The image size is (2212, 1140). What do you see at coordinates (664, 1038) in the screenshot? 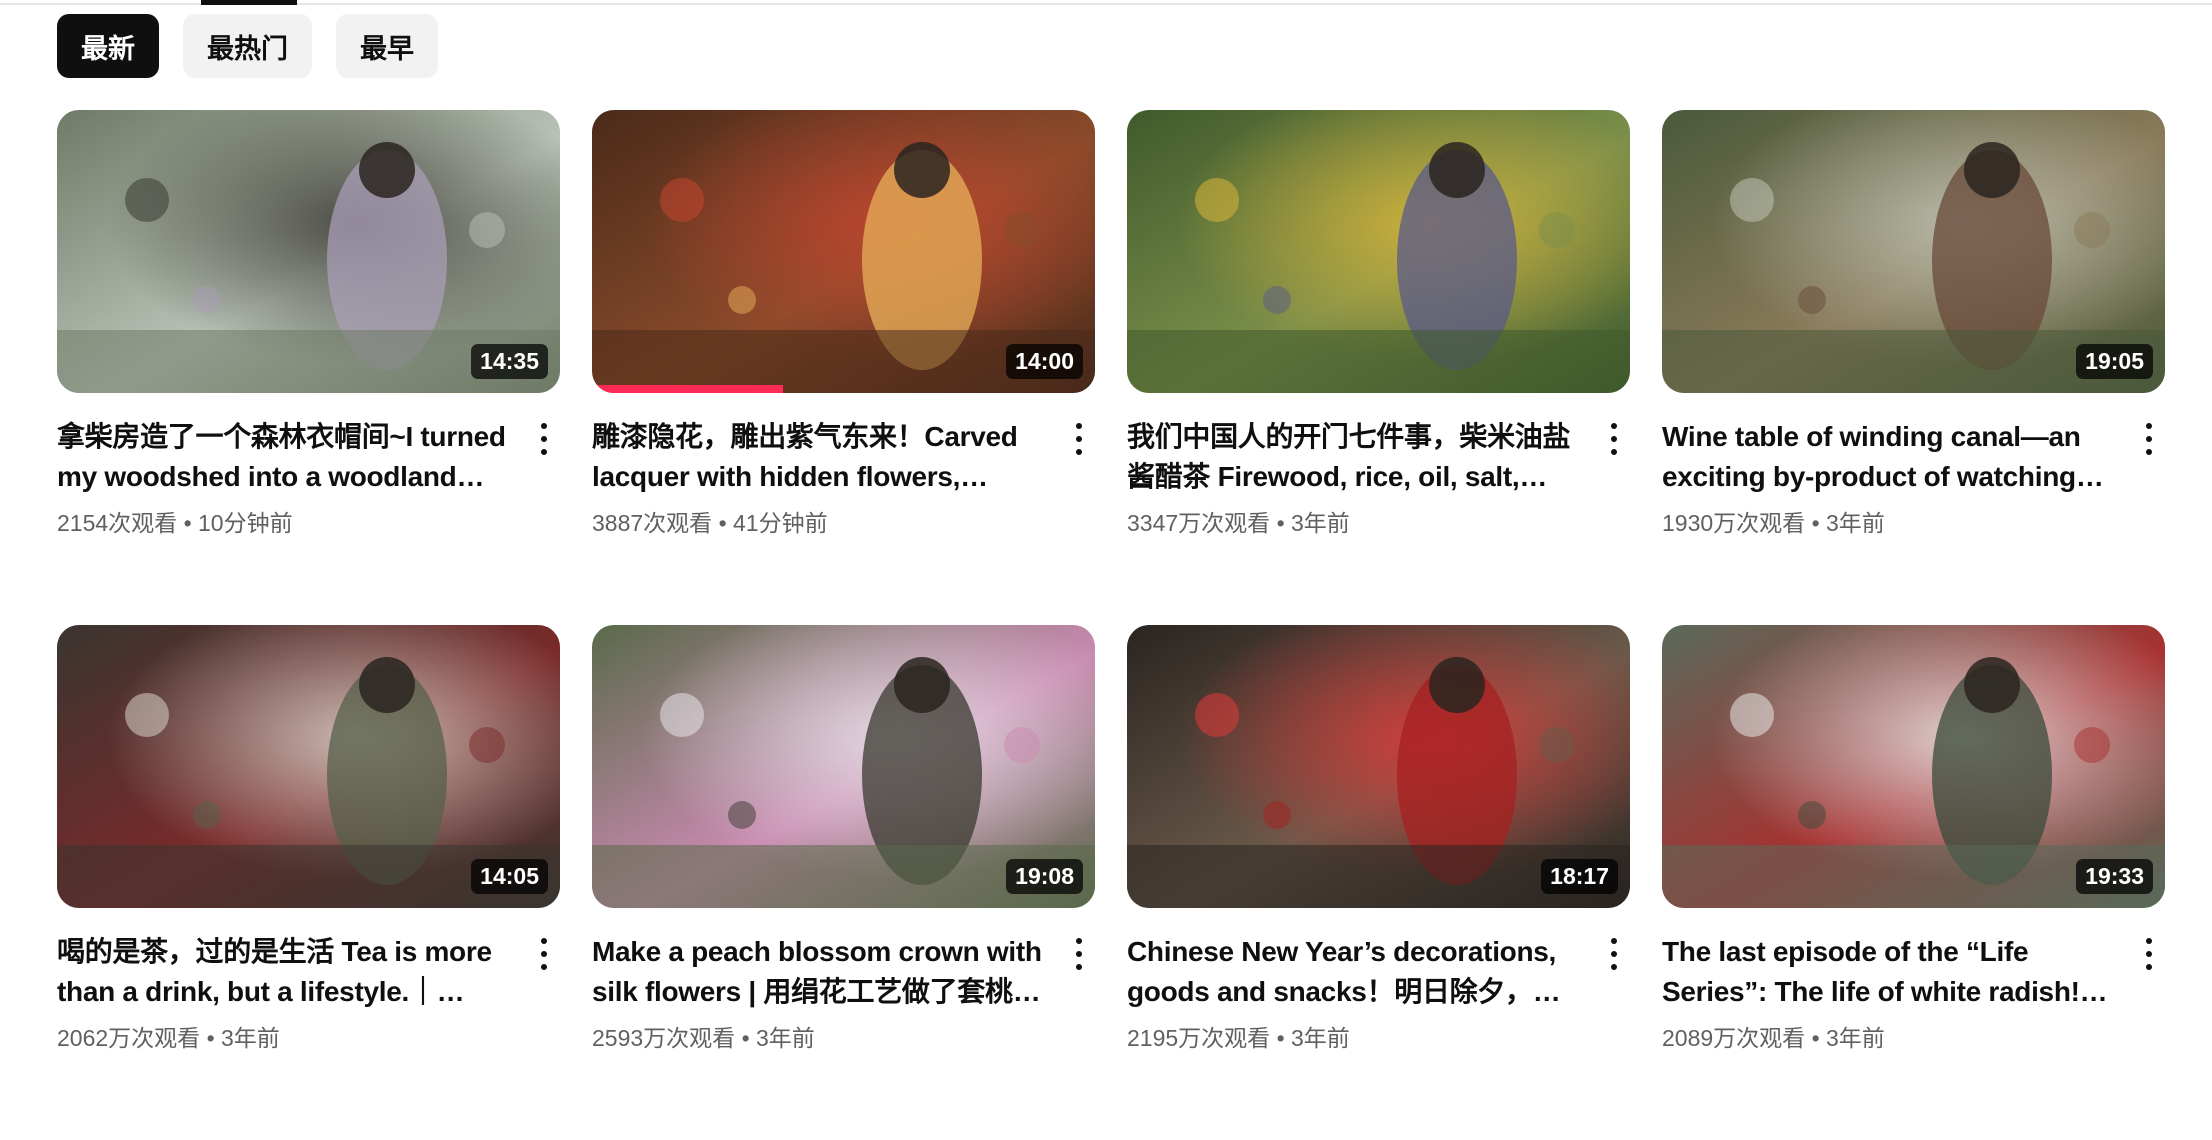
I see `view-count: 2593万次观看` at bounding box center [664, 1038].